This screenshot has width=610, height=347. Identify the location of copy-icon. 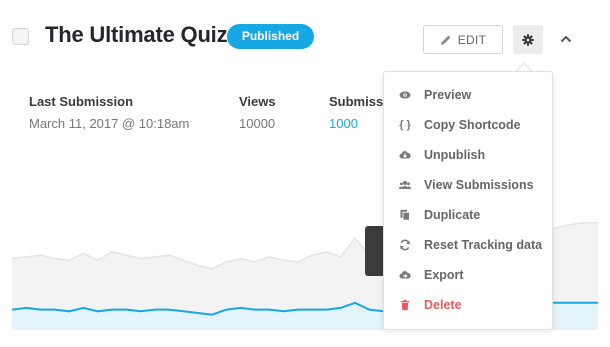
(405, 215).